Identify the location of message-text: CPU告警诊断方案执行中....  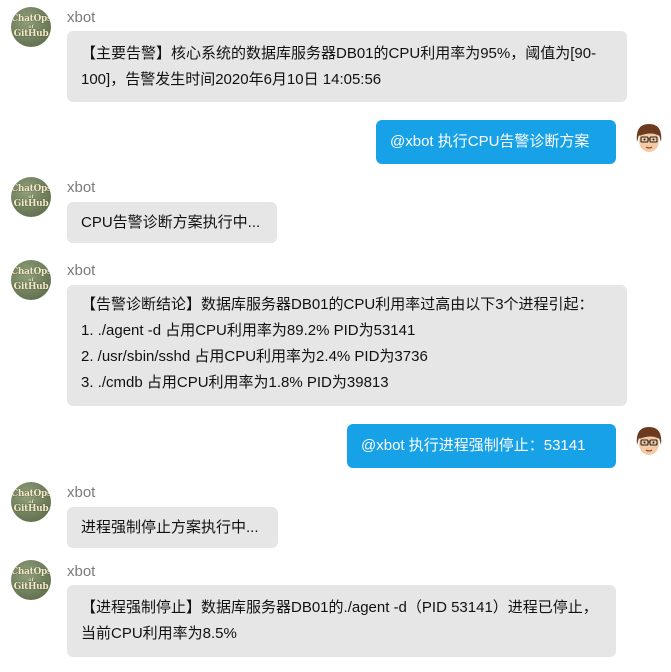
(171, 222).